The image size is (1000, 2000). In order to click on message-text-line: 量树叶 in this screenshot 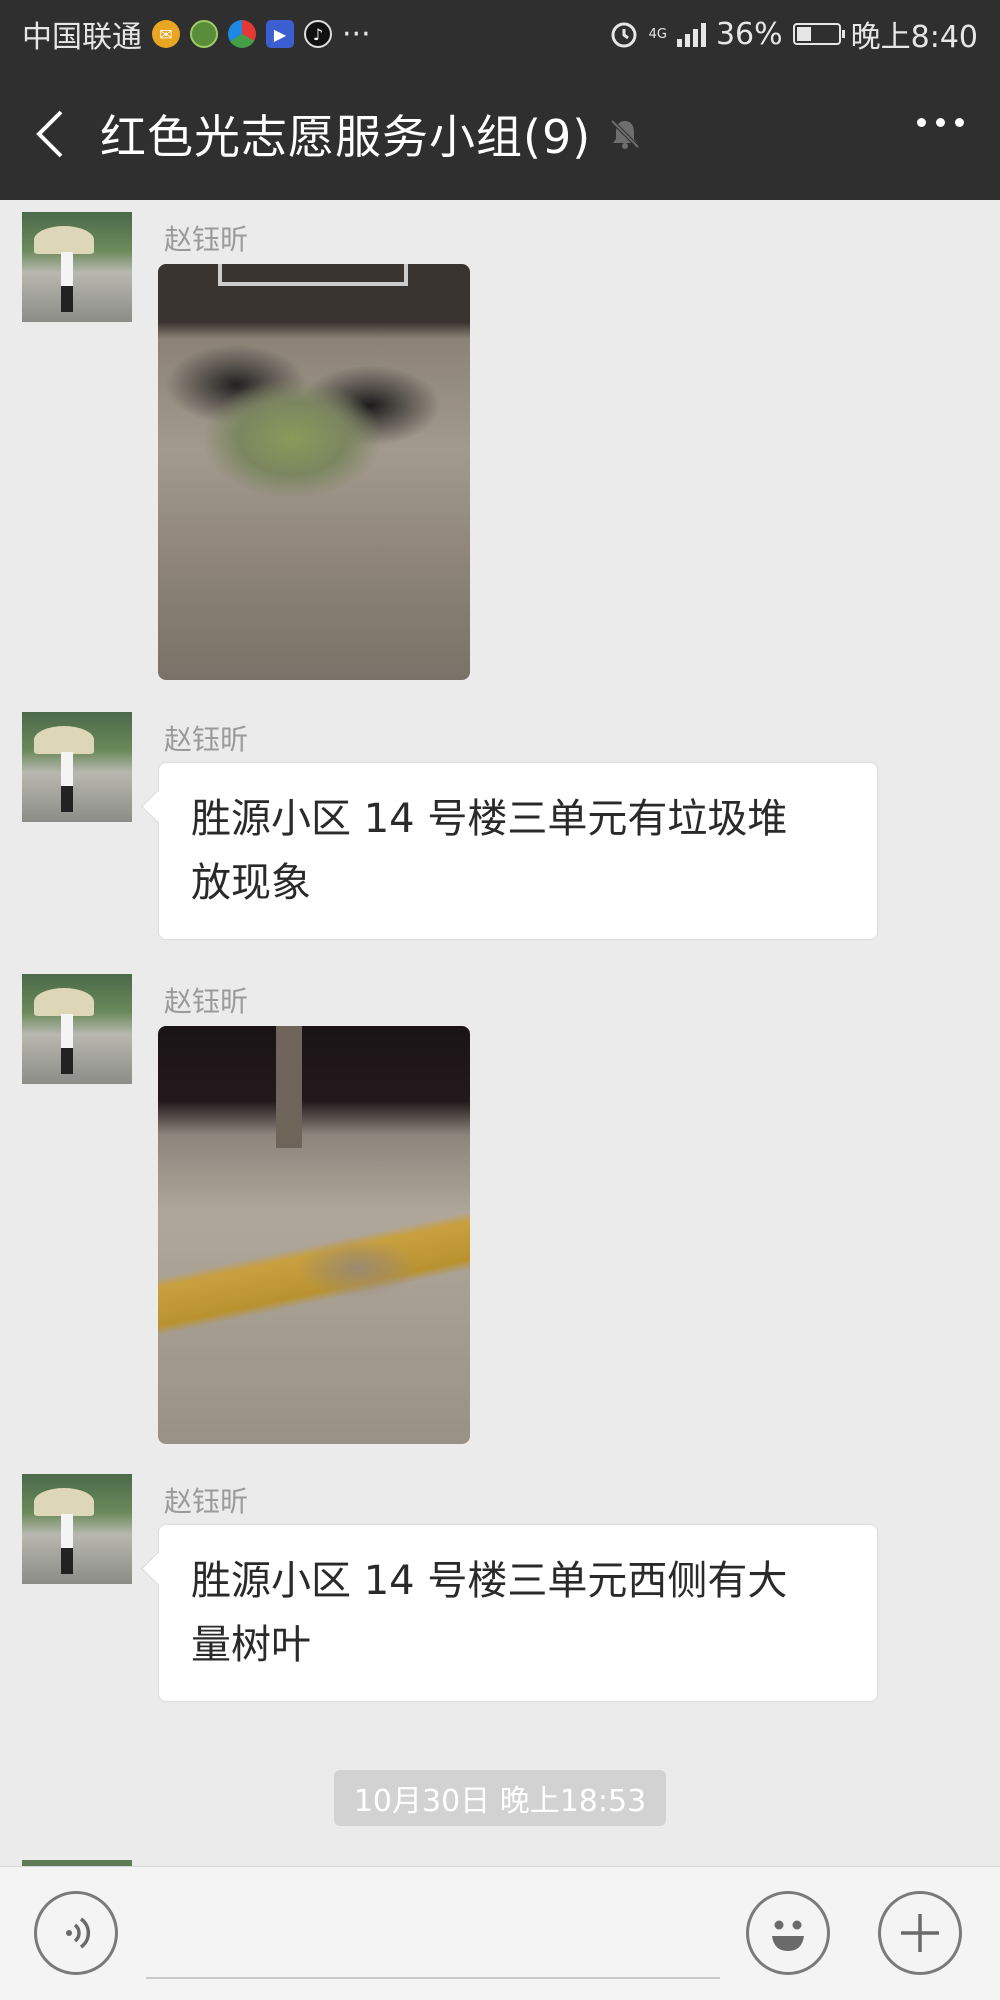, I will do `click(251, 1645)`.